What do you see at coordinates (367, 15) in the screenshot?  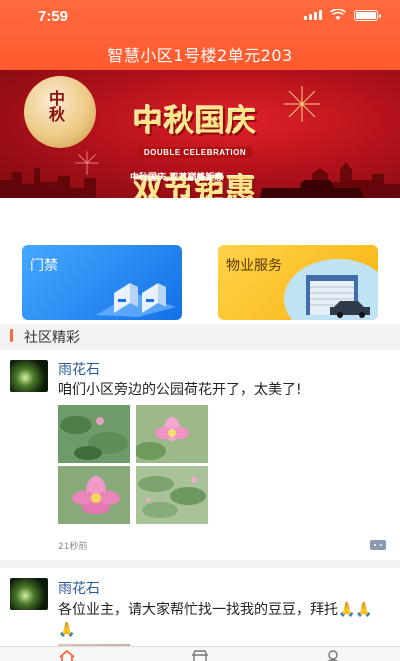 I see `battery-icon` at bounding box center [367, 15].